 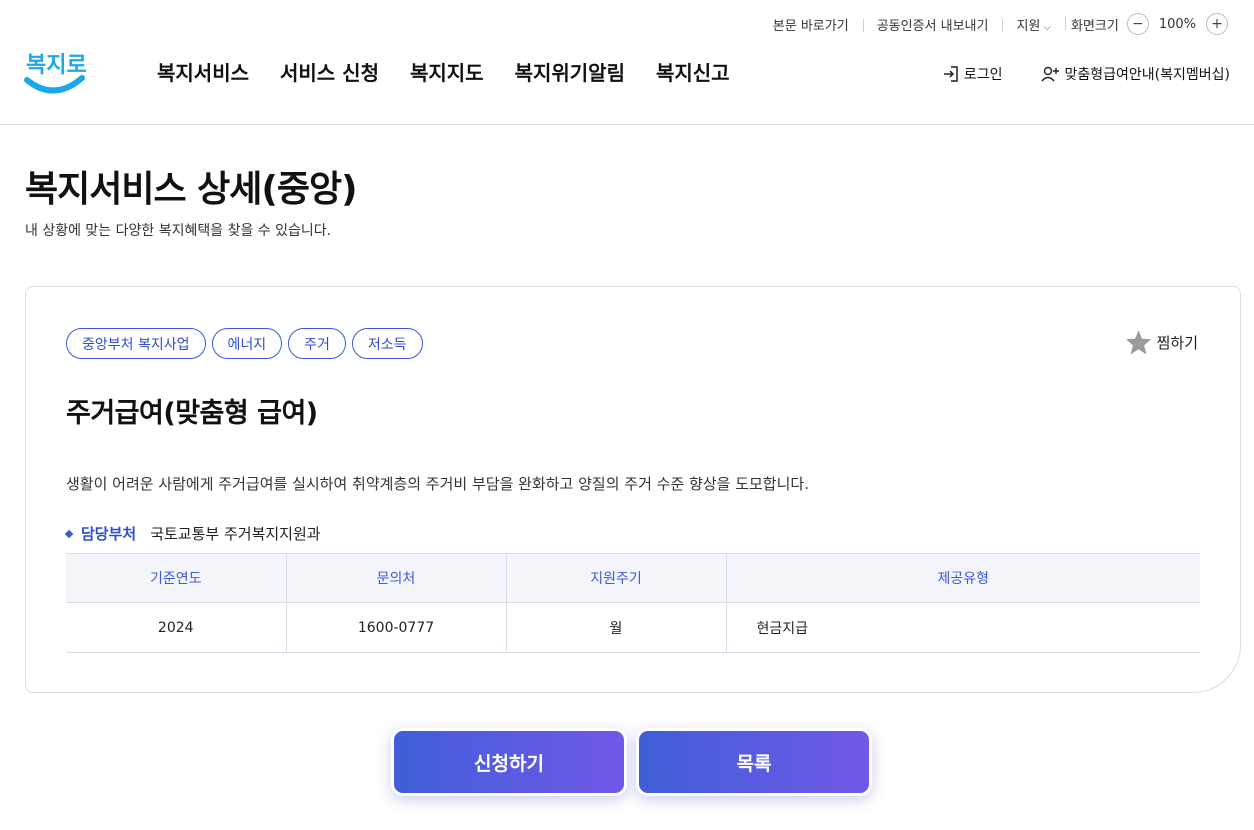 What do you see at coordinates (570, 71) in the screenshot?
I see `nav-item-crisis-alert: 복지위기알림` at bounding box center [570, 71].